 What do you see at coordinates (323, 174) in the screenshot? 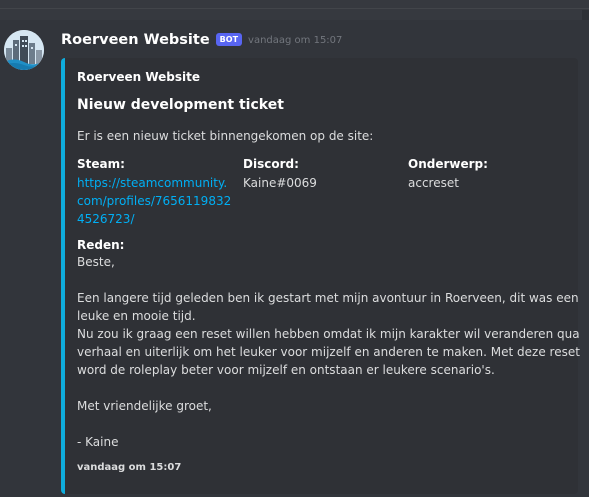
I see `field-discord: Discord: Kaine#0069` at bounding box center [323, 174].